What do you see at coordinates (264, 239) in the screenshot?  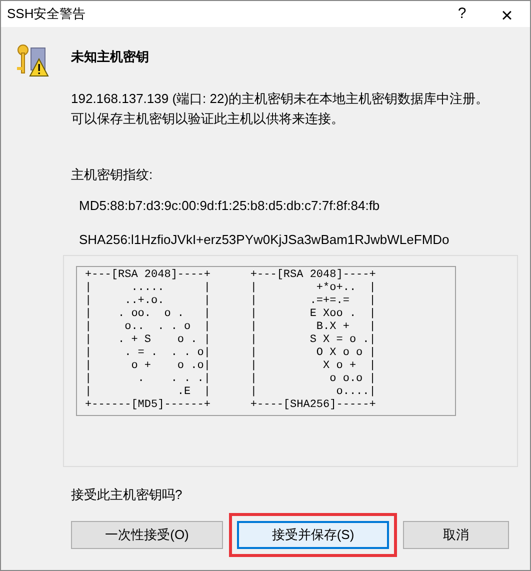 I see `fingerprint-text: SHA256:l1HzfioJVkI+erz53PYw0KjJSa3wBam1RJwbWLeFMDo` at bounding box center [264, 239].